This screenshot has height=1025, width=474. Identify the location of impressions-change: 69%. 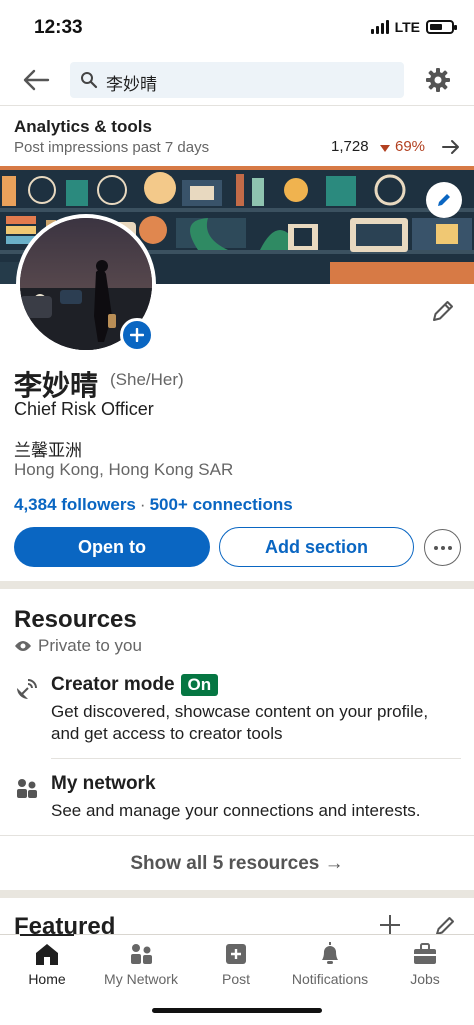
(410, 146).